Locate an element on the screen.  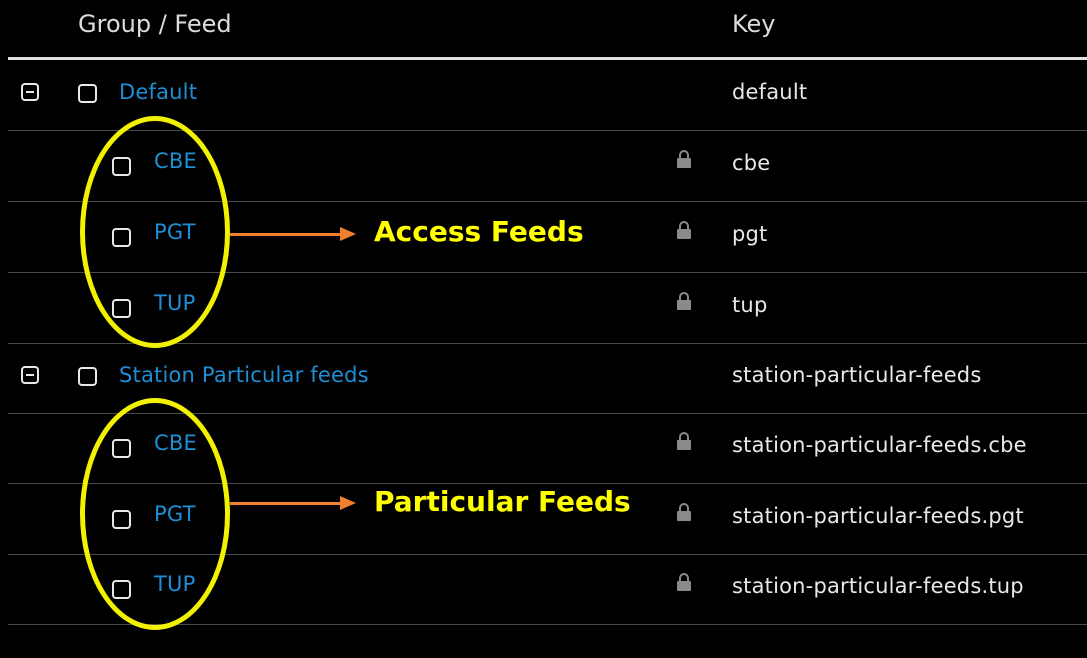
feed-key: pgt is located at coordinates (750, 234).